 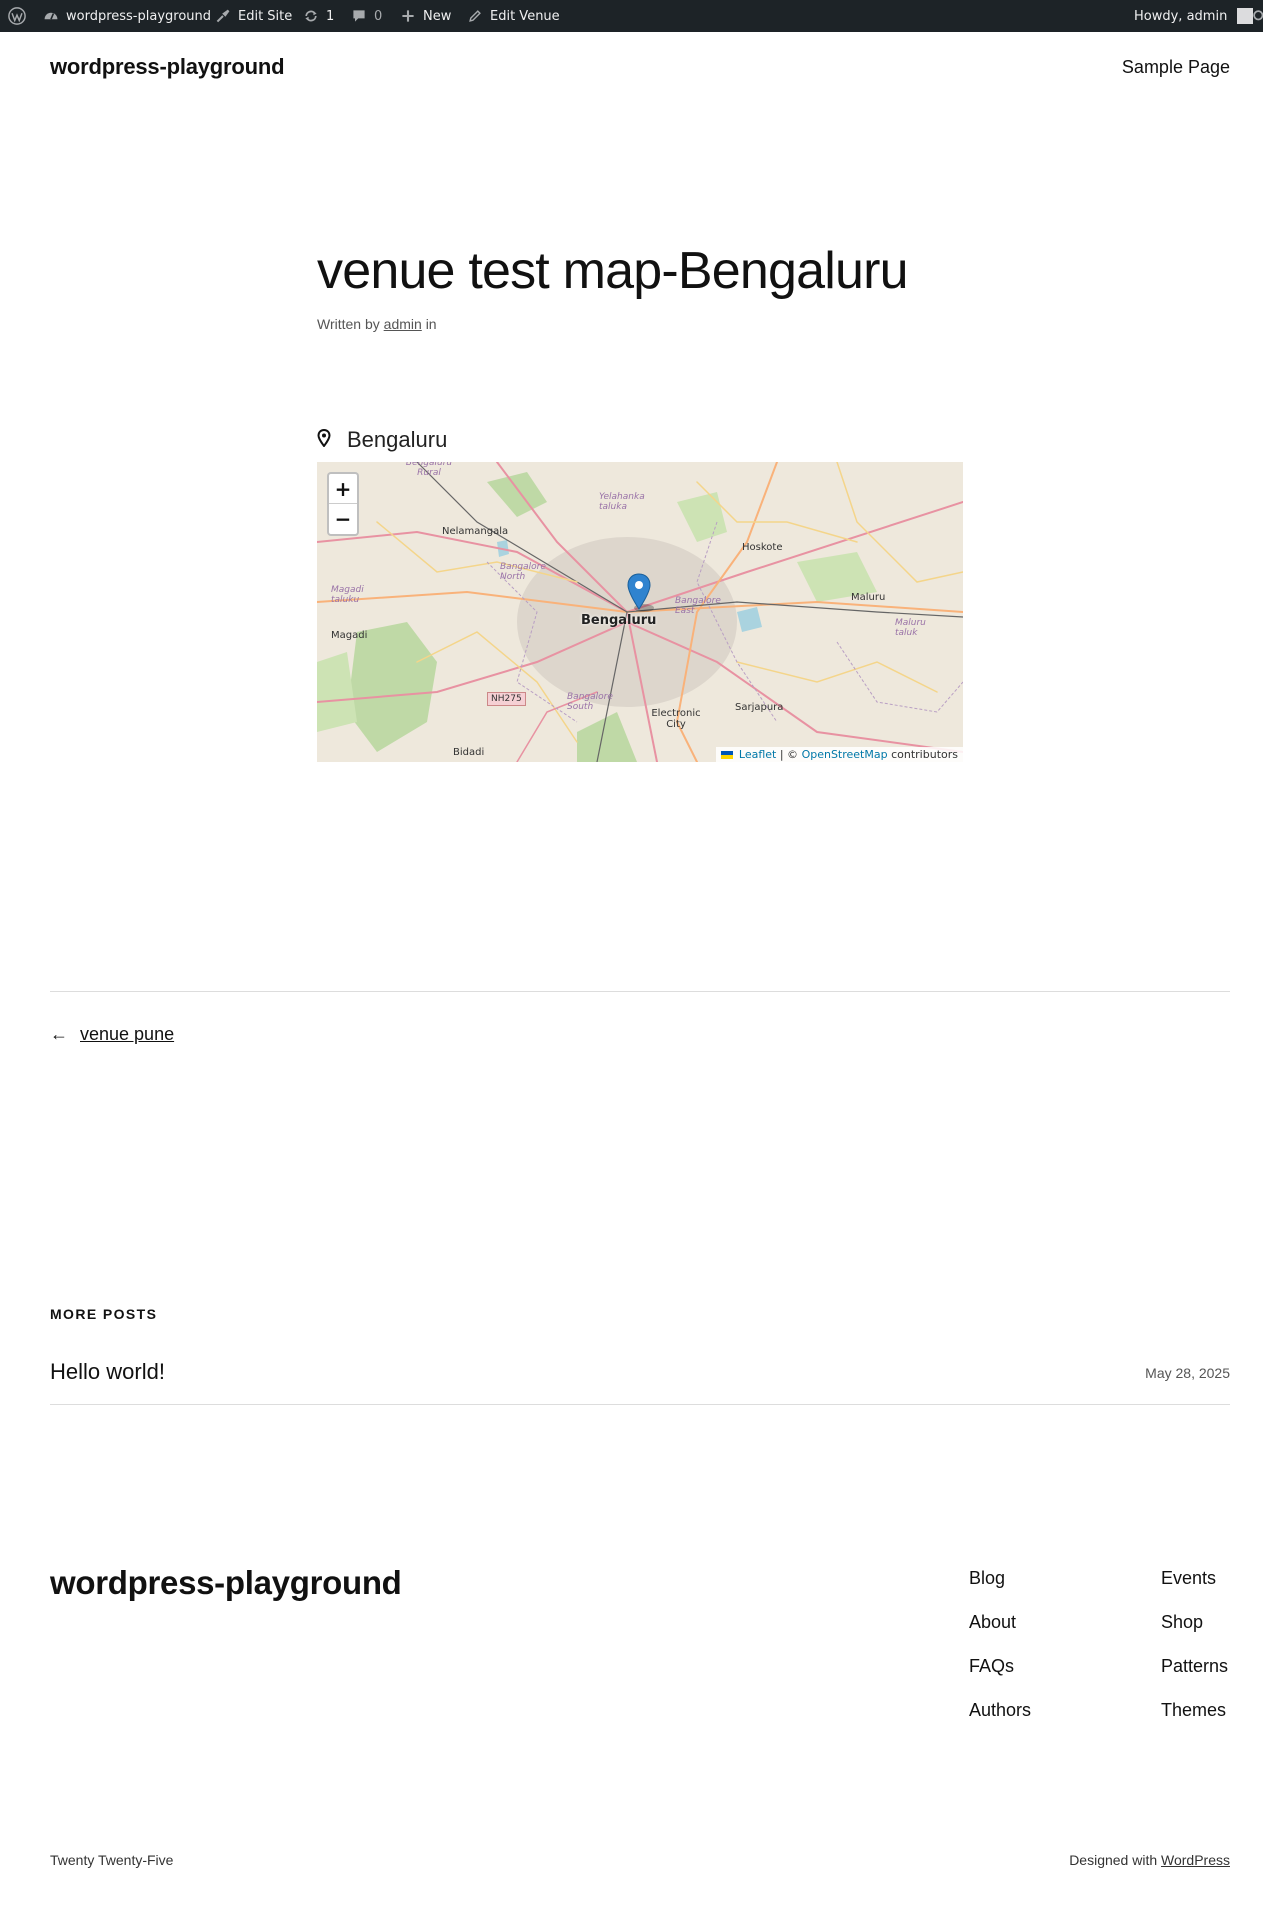 I want to click on footer-site-title: wordpress-playground, so click(x=226, y=1583).